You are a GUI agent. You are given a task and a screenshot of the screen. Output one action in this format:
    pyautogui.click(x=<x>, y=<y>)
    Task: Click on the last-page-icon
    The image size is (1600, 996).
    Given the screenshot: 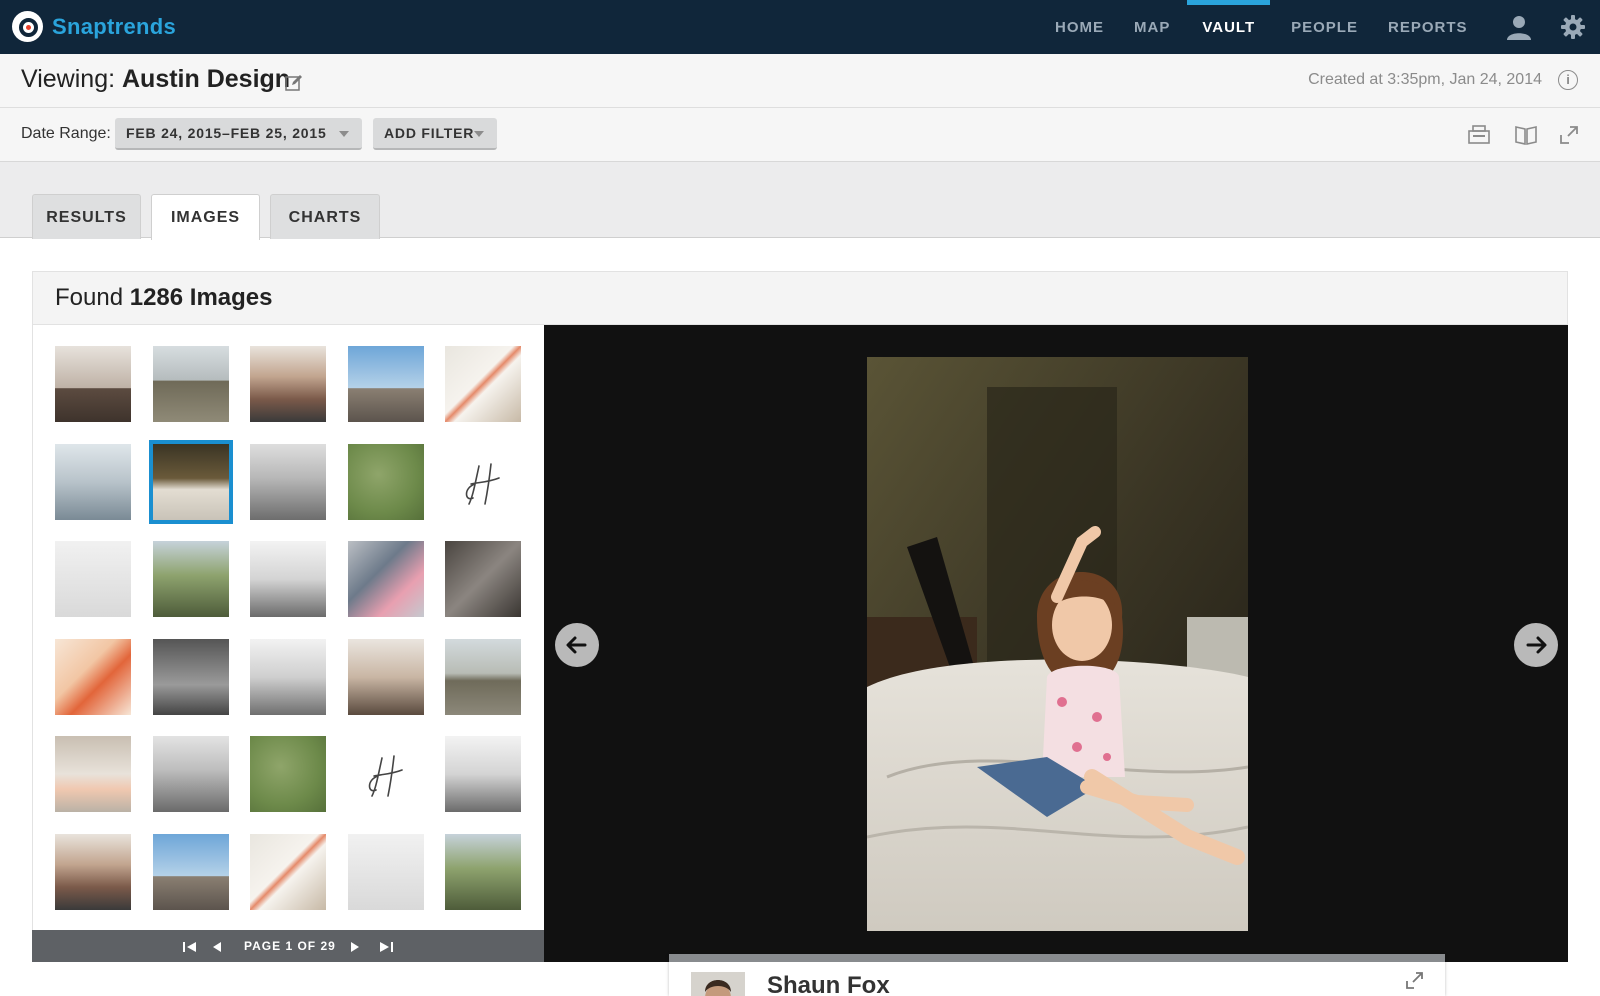 What is the action you would take?
    pyautogui.click(x=386, y=949)
    